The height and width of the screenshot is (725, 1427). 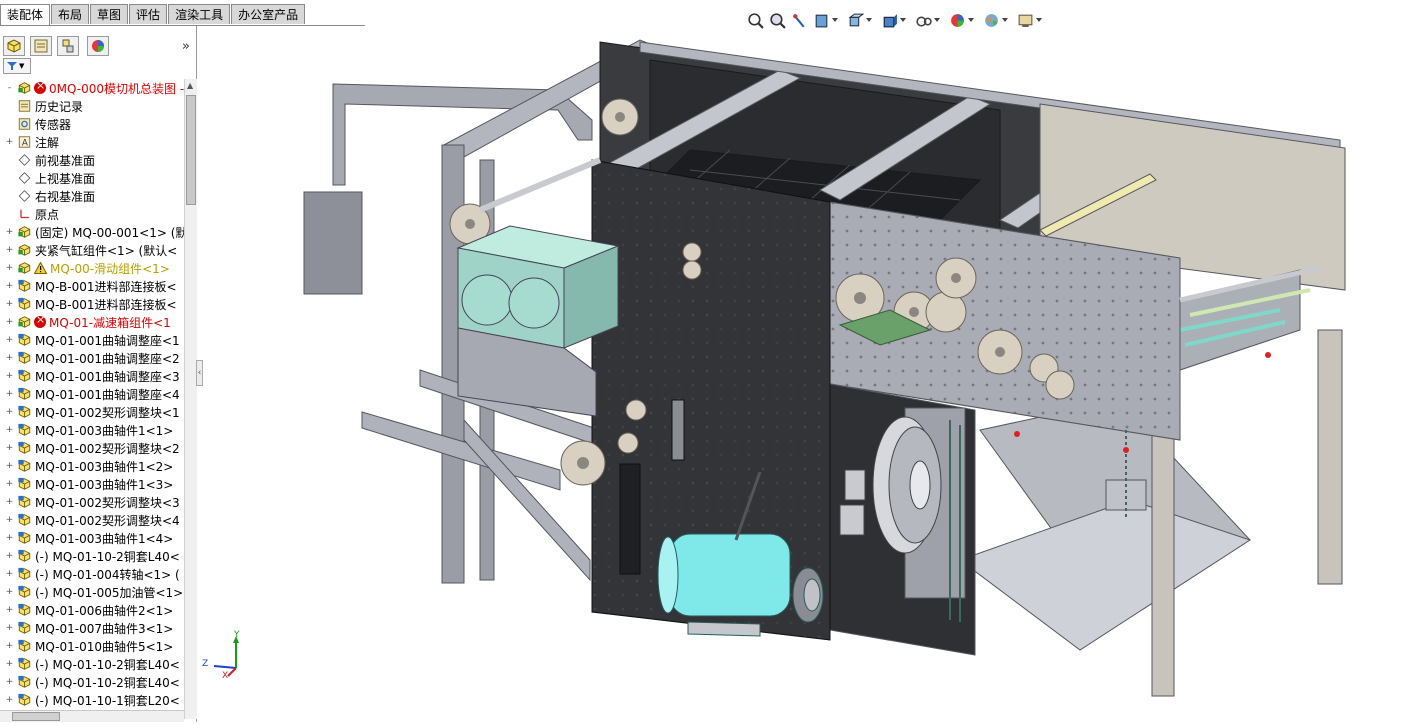 What do you see at coordinates (106, 286) in the screenshot?
I see `tree-item-label: MQ-B-001进料部连接板<` at bounding box center [106, 286].